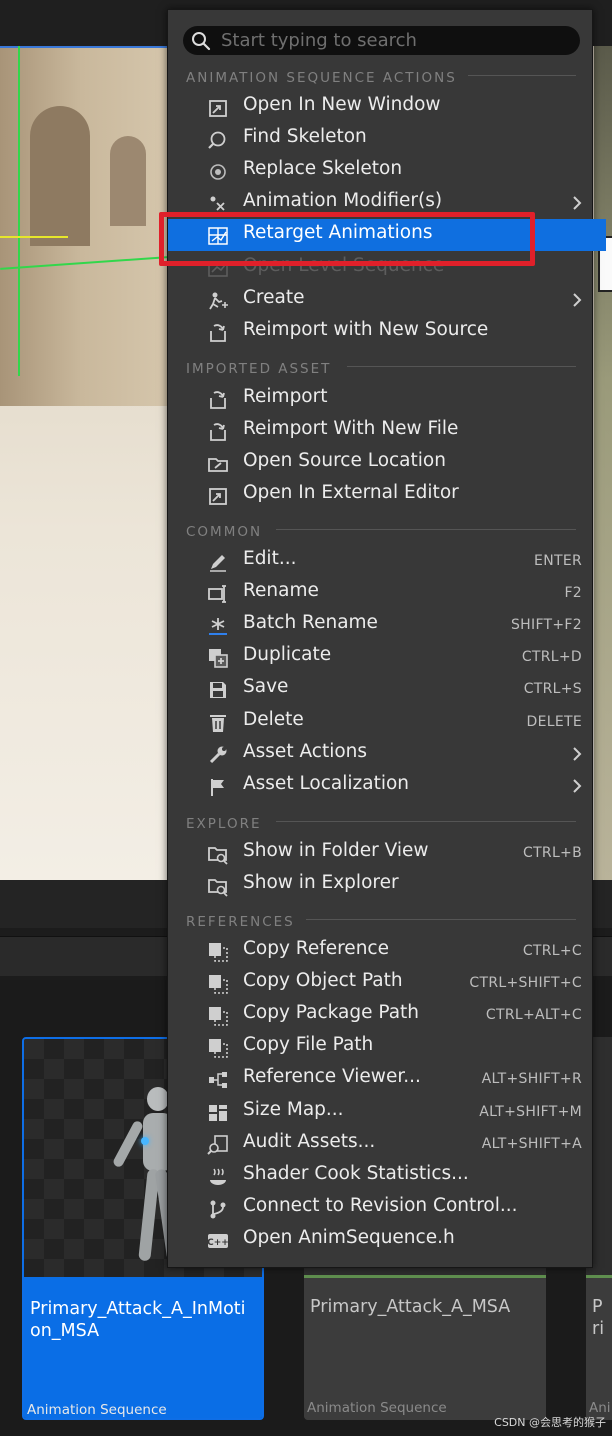  What do you see at coordinates (381, 367) in the screenshot?
I see `section-header-imported-asset: IMPORTED ASSET` at bounding box center [381, 367].